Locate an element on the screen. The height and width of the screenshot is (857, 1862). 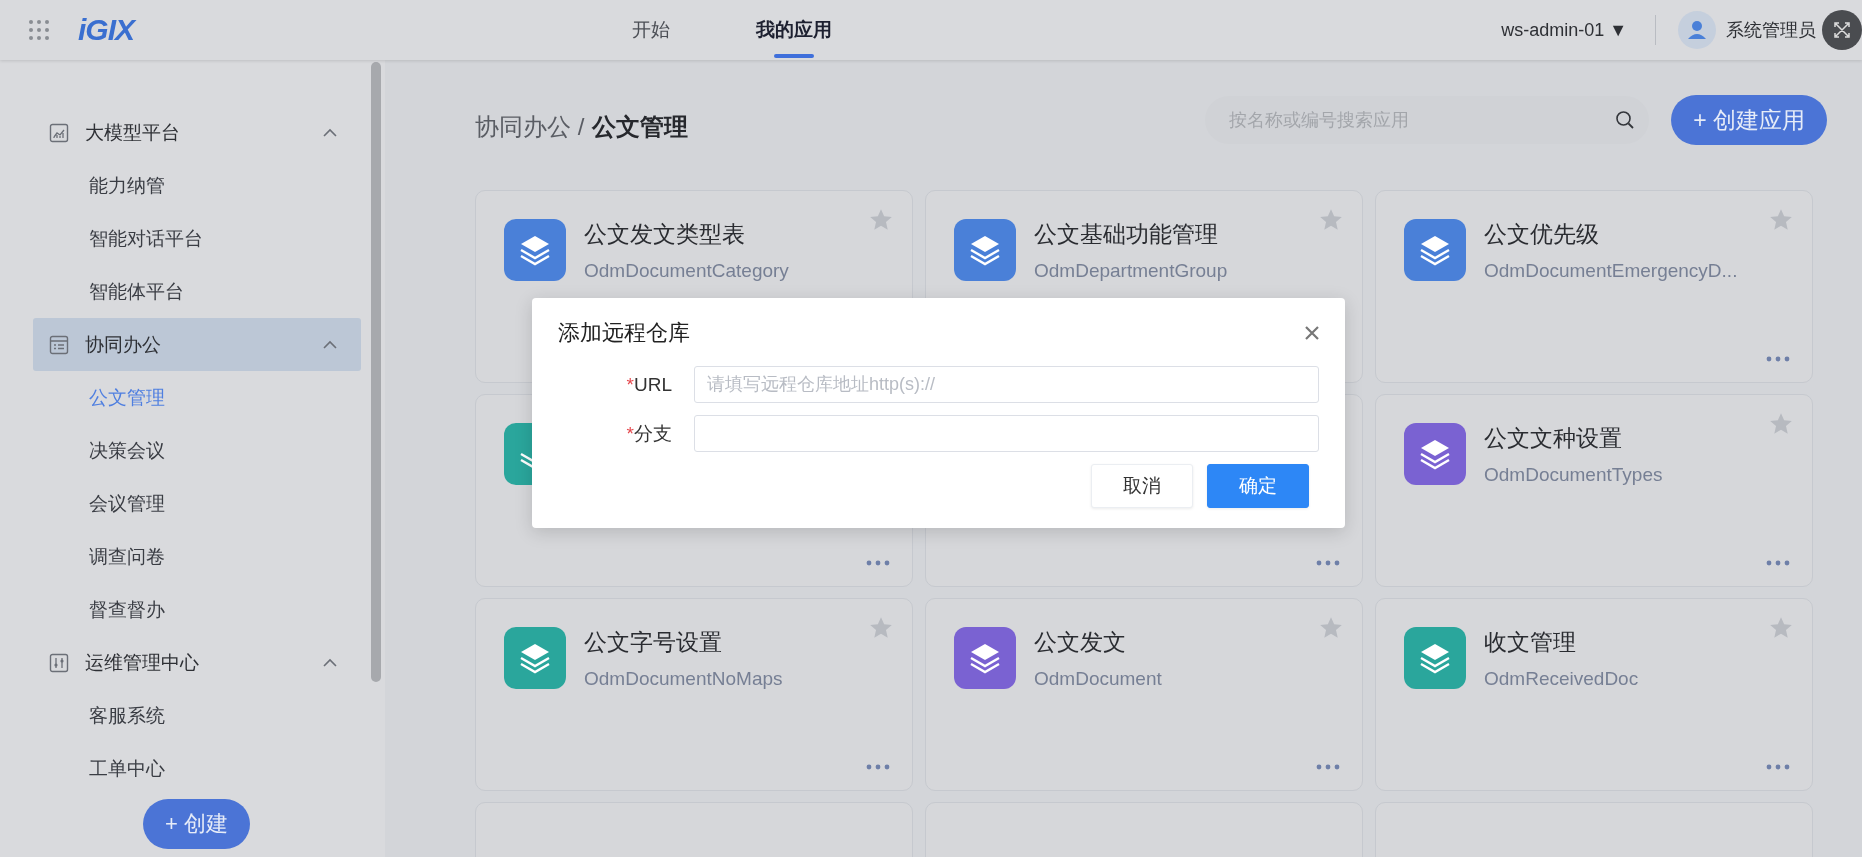
app-code: OdmDocumentTypes is located at coordinates (1574, 475).